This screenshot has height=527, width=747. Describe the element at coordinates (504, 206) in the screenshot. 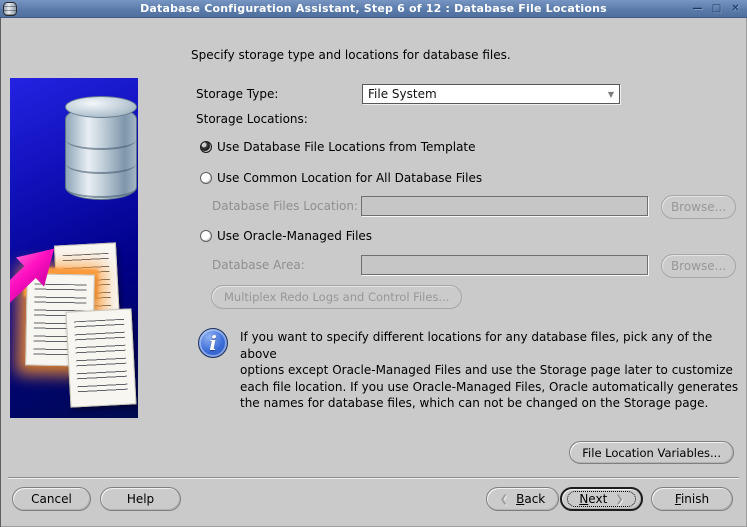

I see `database-files-location-input` at that location.